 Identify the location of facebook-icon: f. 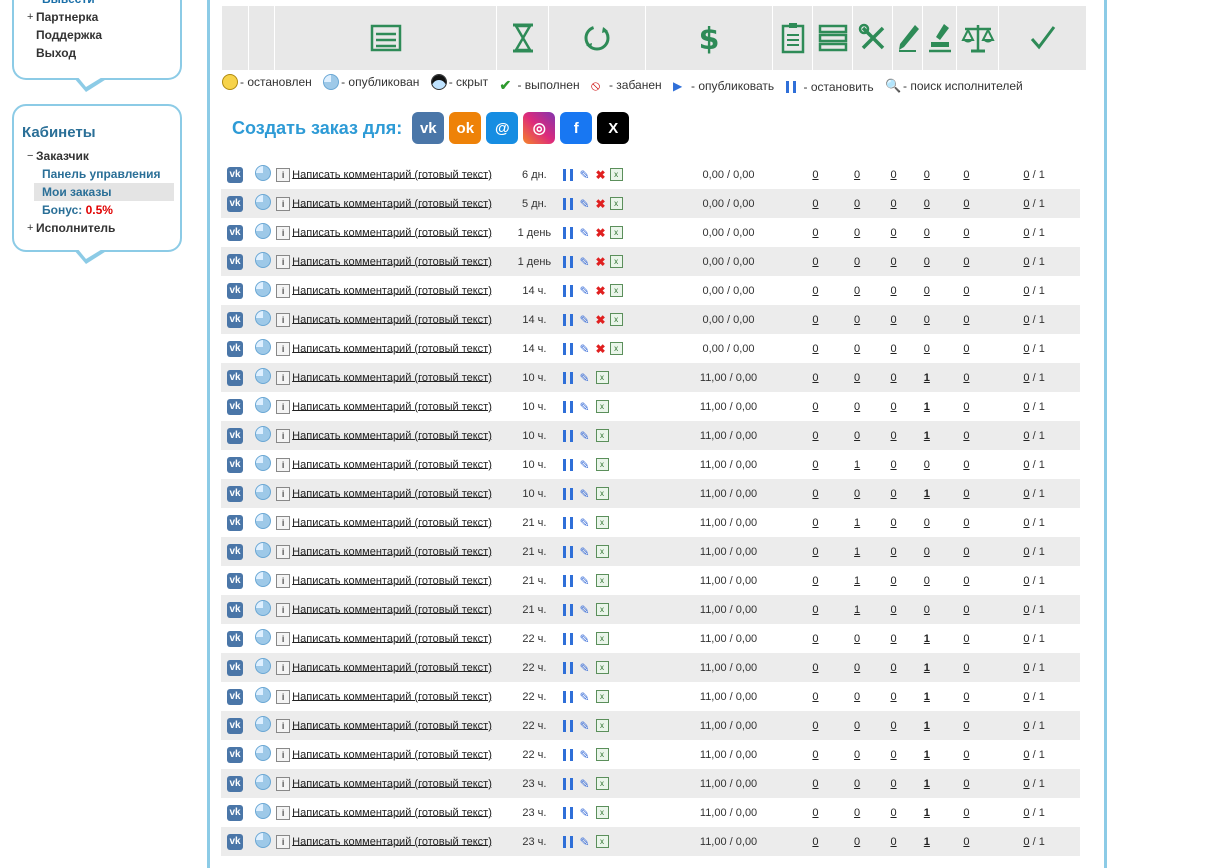
(576, 128).